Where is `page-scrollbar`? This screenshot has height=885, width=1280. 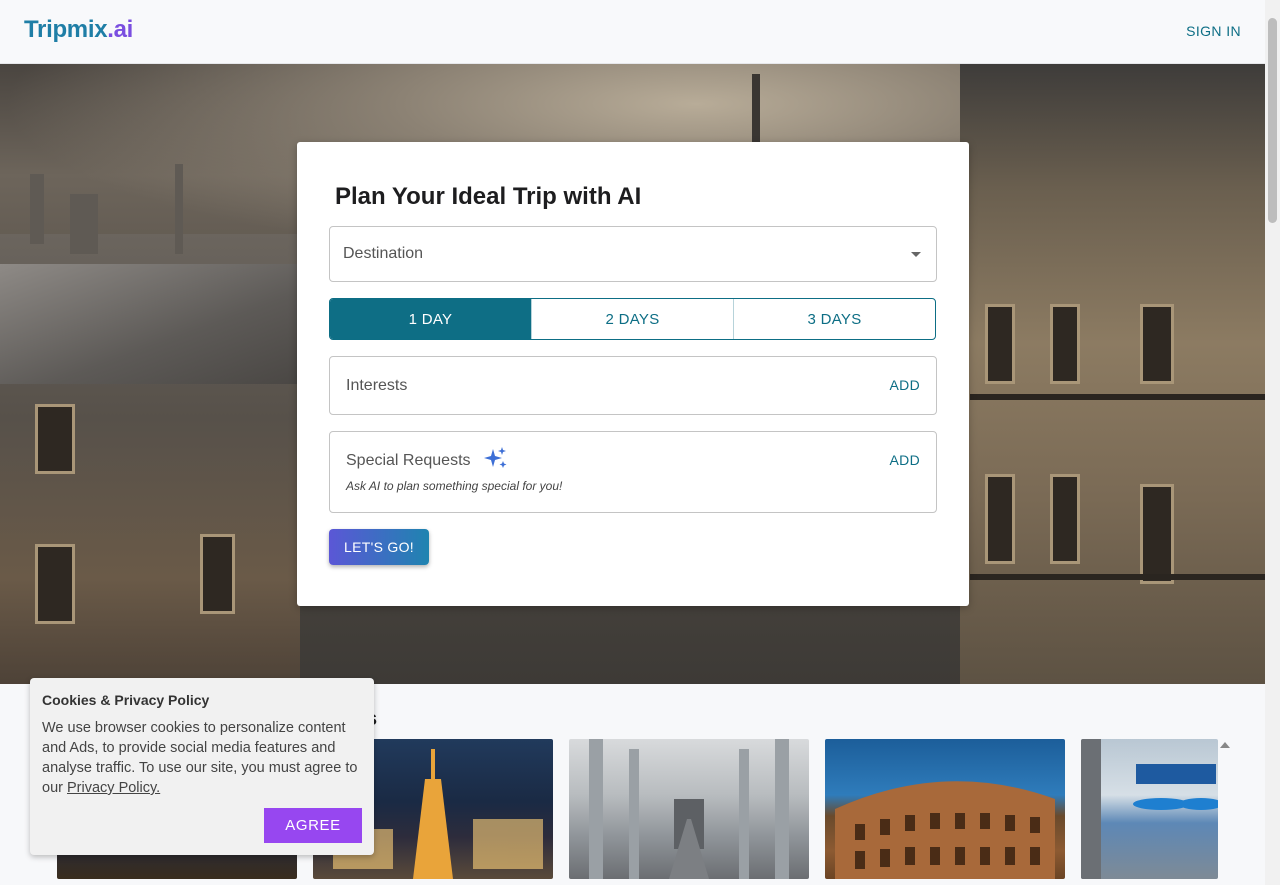
page-scrollbar is located at coordinates (1272, 442).